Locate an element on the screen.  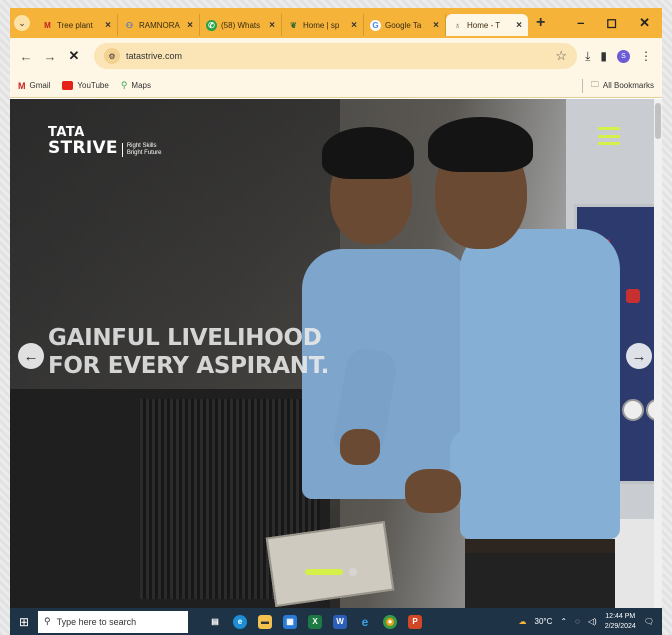
file-explorer-icon: ▬ is located at coordinates (265, 621).